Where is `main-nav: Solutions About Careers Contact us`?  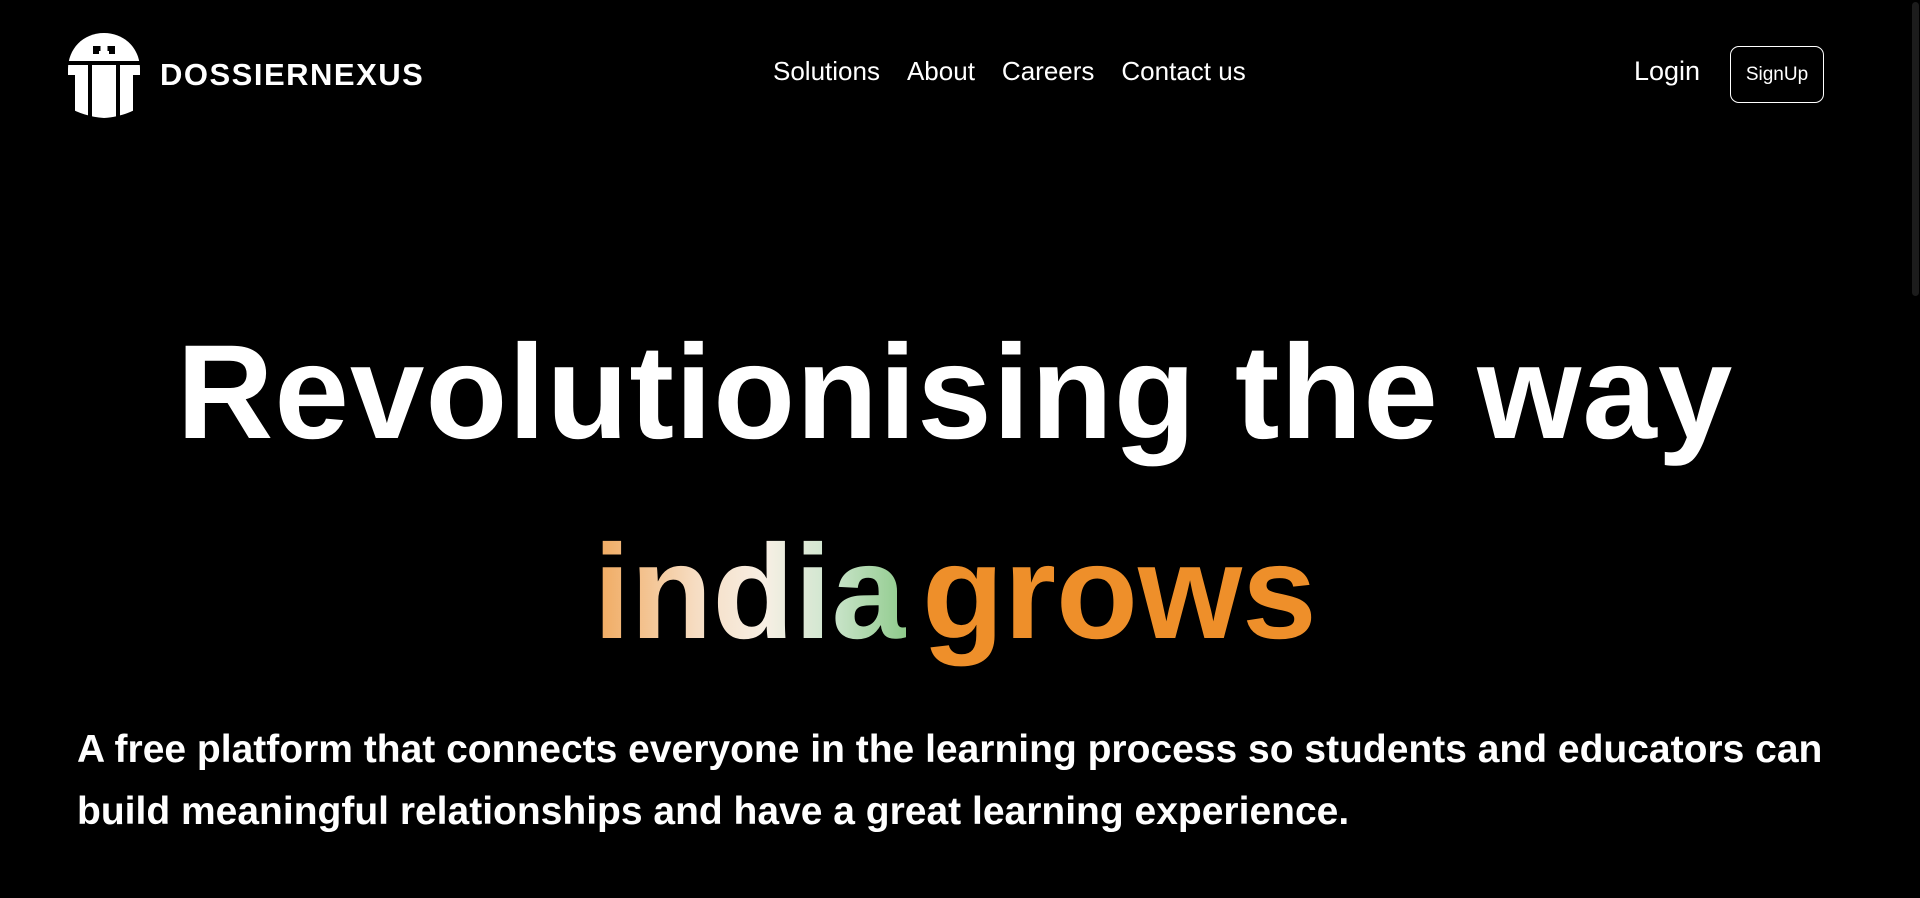 main-nav: Solutions About Careers Contact us is located at coordinates (1009, 71).